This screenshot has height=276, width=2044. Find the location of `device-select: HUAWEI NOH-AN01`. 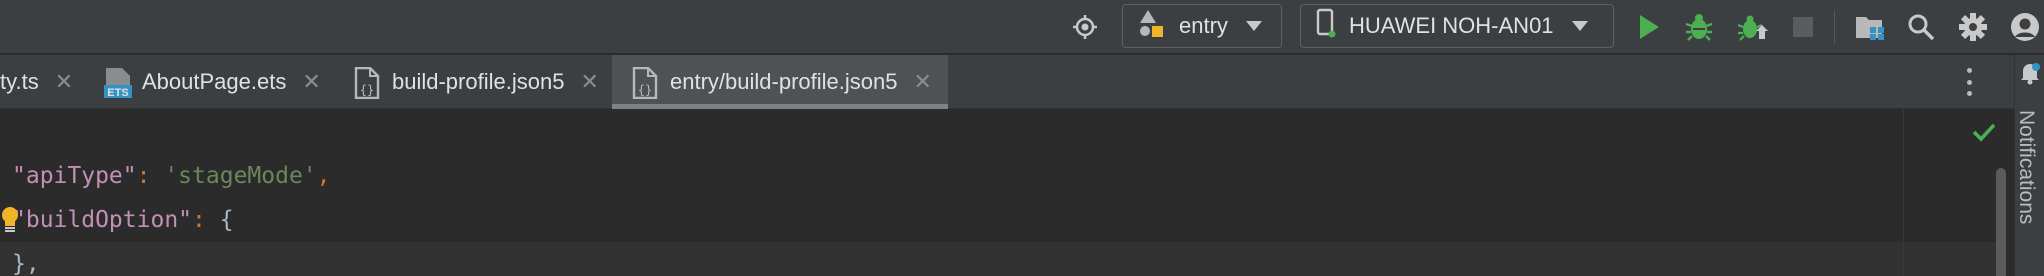

device-select: HUAWEI NOH-AN01 is located at coordinates (1457, 26).